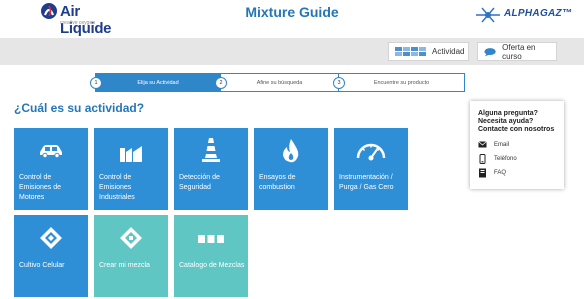 This screenshot has height=299, width=584. What do you see at coordinates (211, 256) in the screenshot?
I see `tile-catalogo-mezclas: Catalogo de Mezclas` at bounding box center [211, 256].